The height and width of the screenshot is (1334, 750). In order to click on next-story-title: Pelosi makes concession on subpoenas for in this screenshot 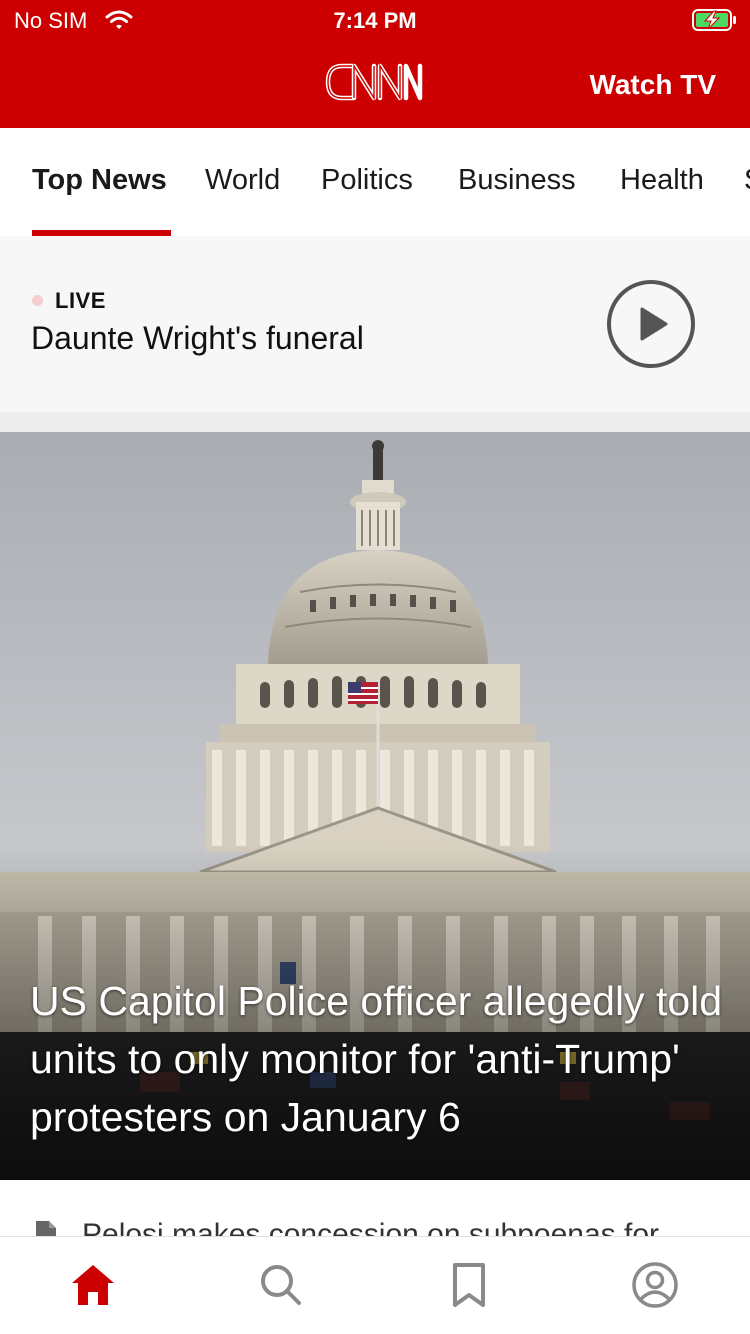, I will do `click(370, 1227)`.